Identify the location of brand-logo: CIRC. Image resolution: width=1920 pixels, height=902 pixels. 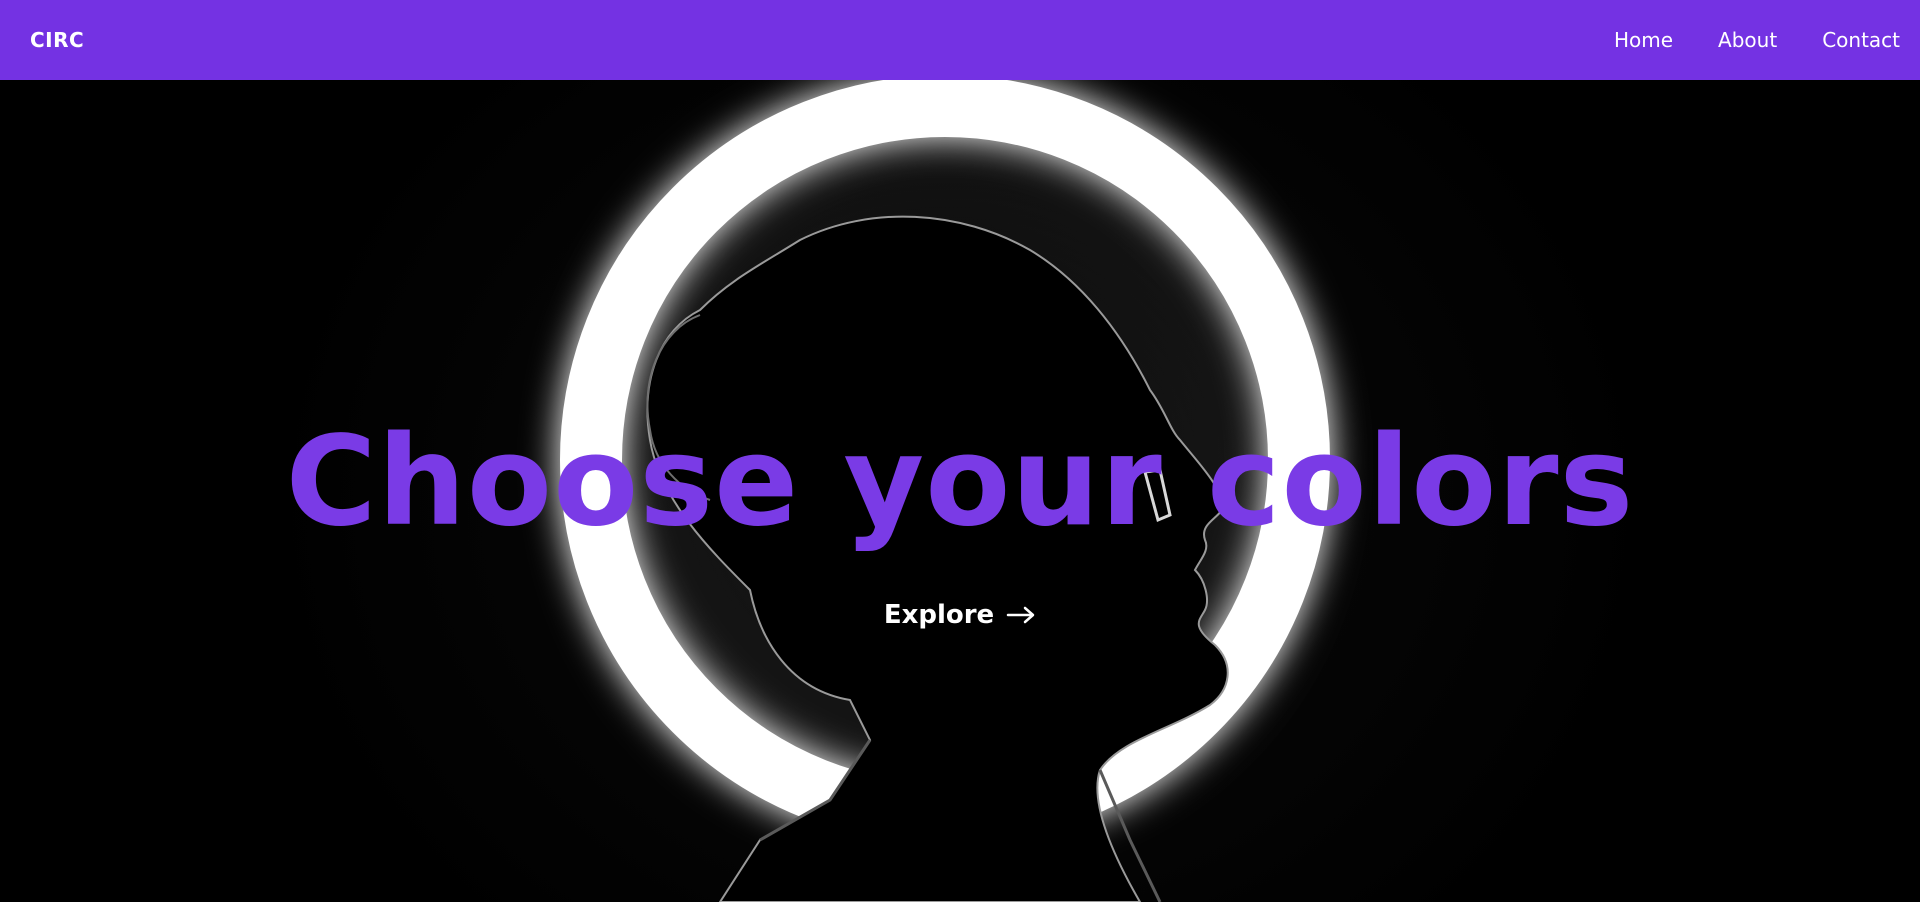
(57, 40).